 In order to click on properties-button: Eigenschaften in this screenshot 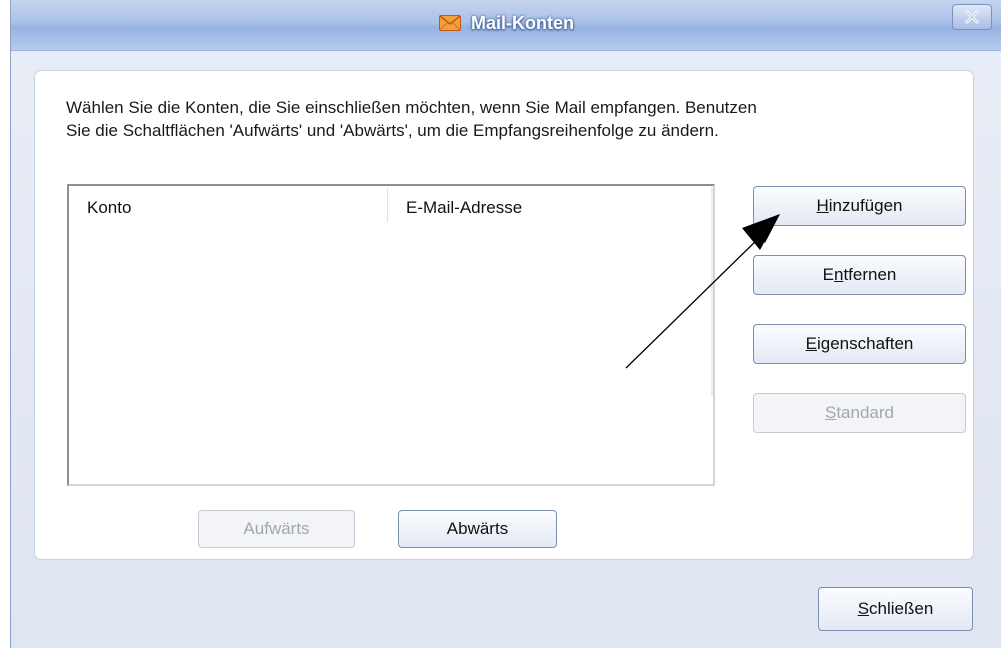, I will do `click(859, 344)`.